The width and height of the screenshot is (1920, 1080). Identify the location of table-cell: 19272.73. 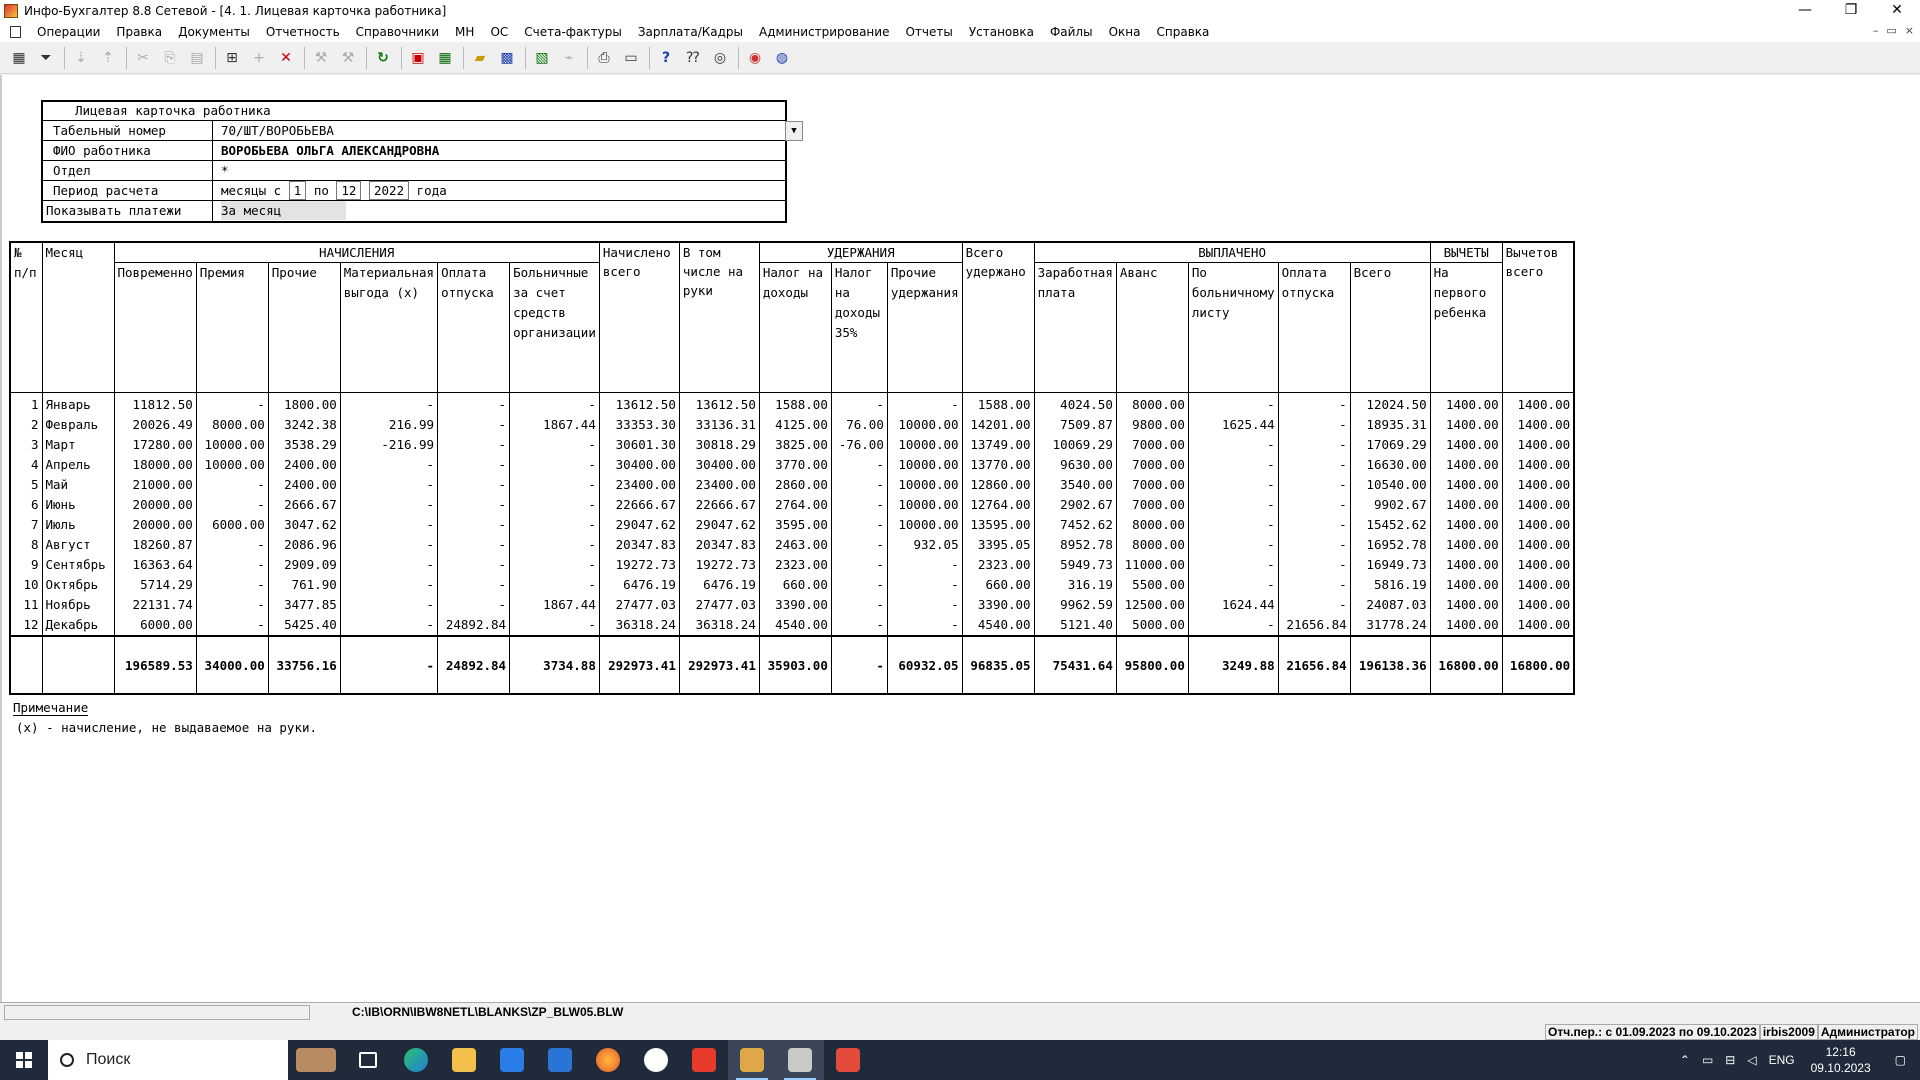
(639, 565).